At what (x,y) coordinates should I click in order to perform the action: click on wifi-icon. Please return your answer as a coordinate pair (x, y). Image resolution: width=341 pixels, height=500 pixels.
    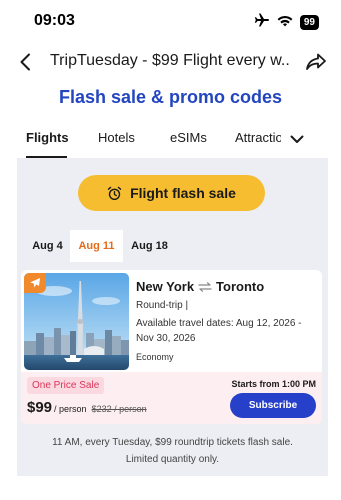
    Looking at the image, I should click on (285, 23).